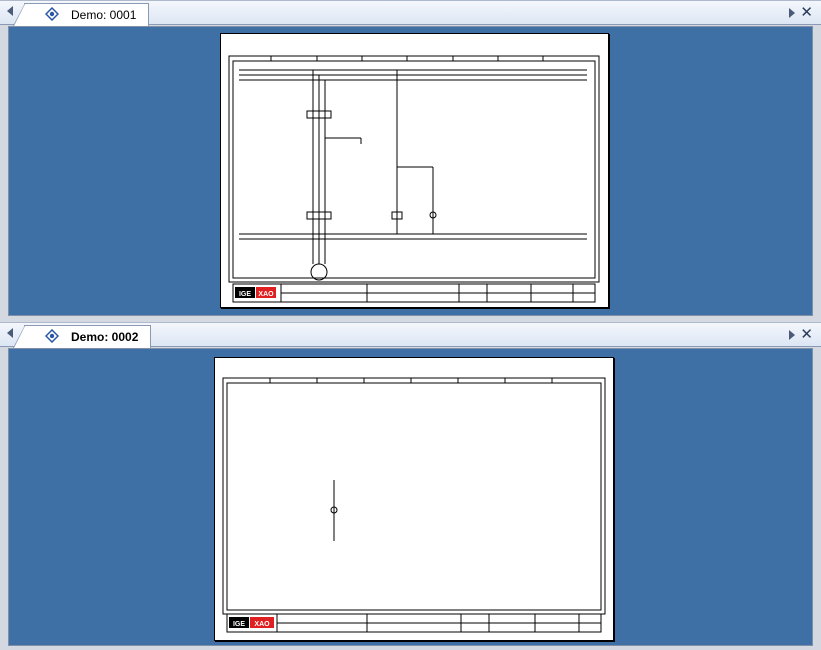 This screenshot has width=821, height=650. I want to click on tab-bar: Demo: 0001 ✕, so click(410, 13).